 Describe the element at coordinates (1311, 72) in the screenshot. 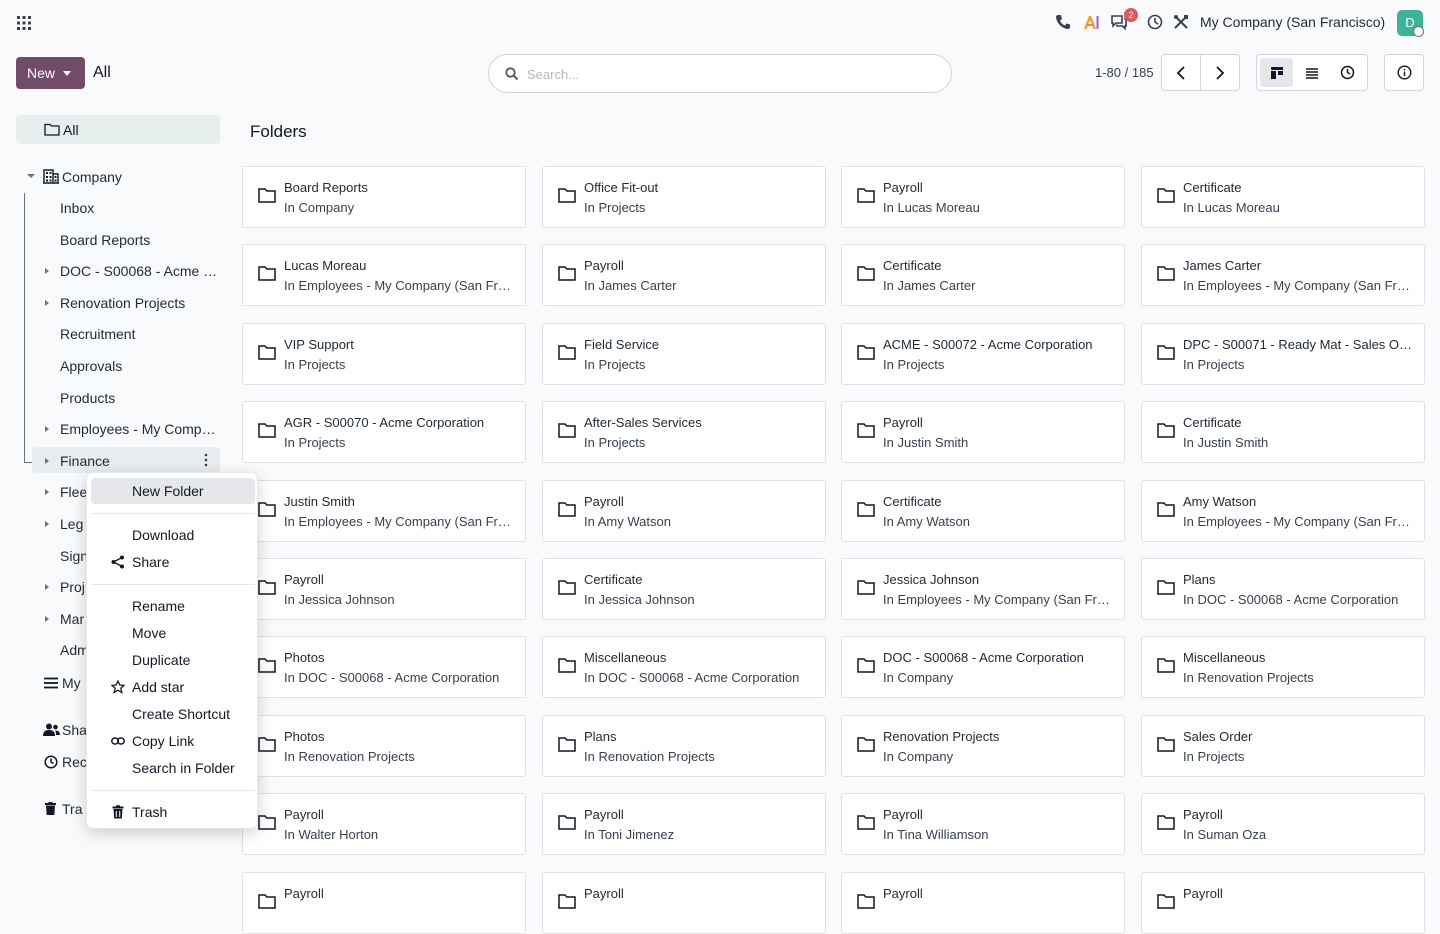

I see `list-view-button` at that location.